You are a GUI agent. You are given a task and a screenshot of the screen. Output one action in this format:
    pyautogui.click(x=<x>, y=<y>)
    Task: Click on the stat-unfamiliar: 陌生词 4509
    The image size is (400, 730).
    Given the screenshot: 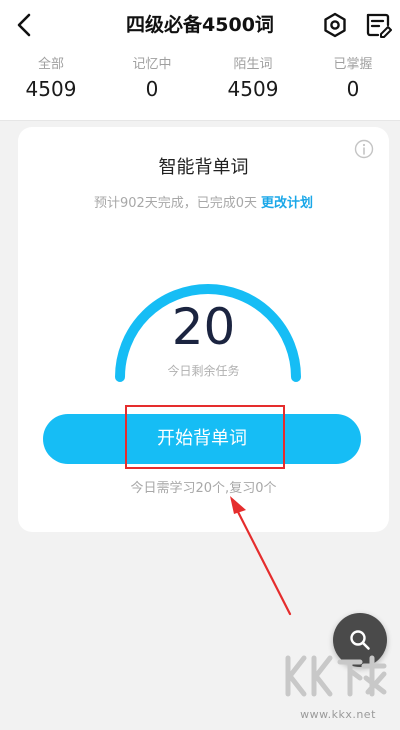 What is the action you would take?
    pyautogui.click(x=253, y=80)
    